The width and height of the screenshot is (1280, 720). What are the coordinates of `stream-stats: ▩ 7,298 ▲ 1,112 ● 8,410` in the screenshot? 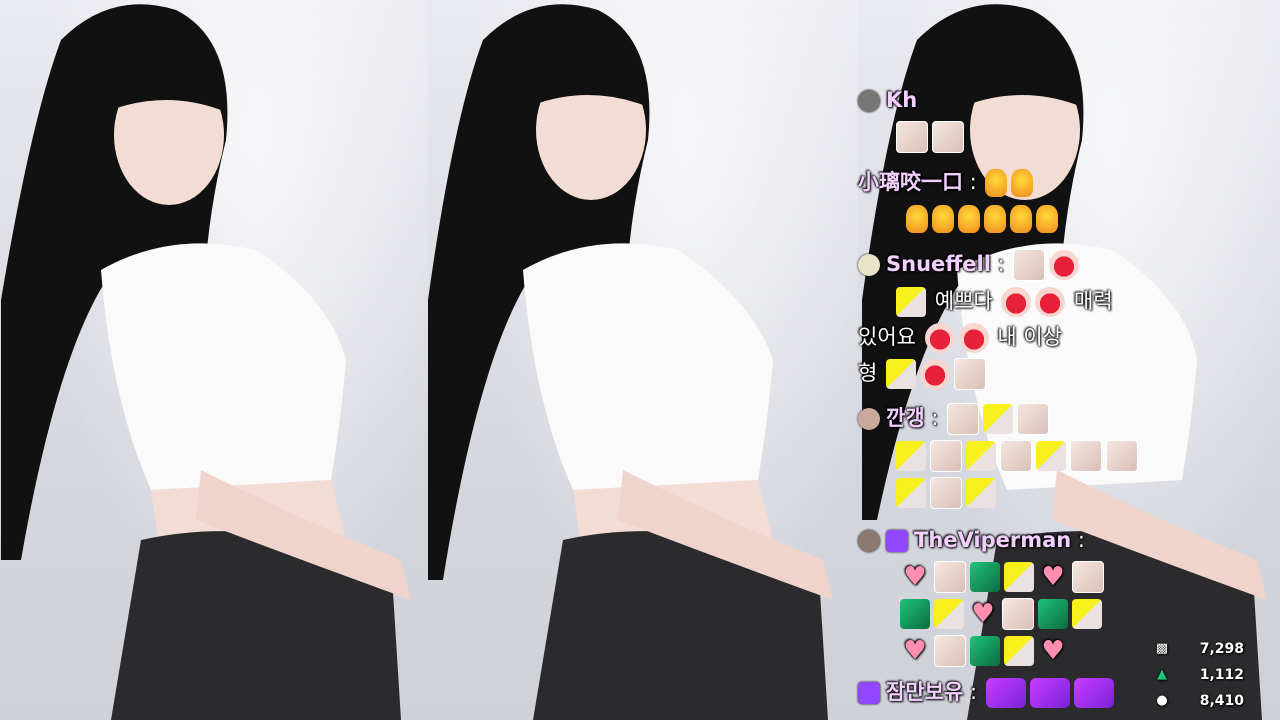 It's located at (1199, 675).